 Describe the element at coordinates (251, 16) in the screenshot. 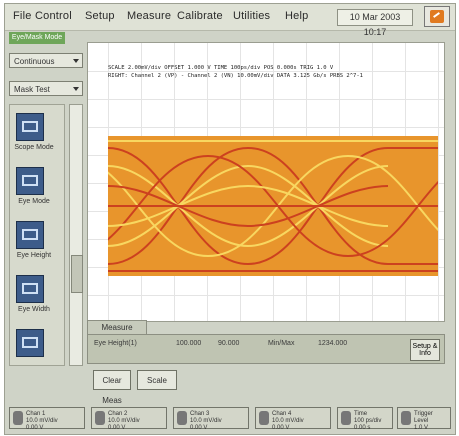

I see `menu-item-utilities: Utilities` at that location.